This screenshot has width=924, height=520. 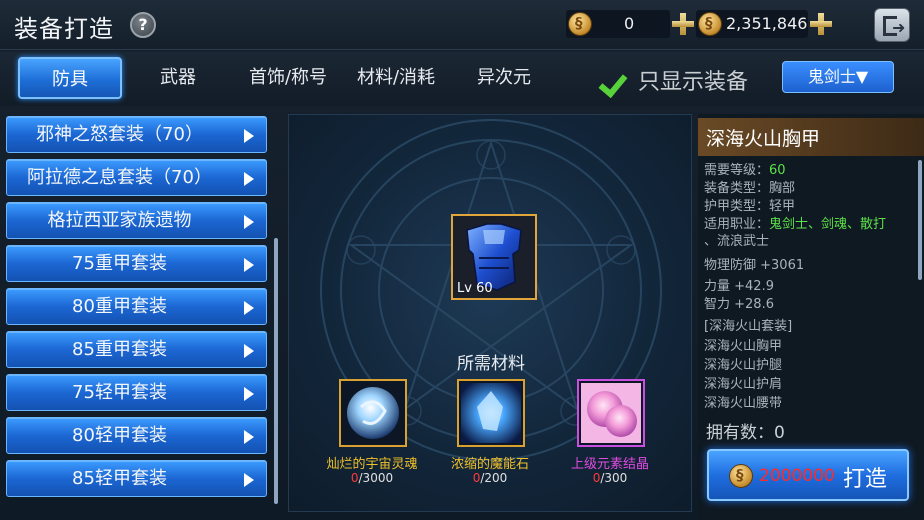 I want to click on currency-gold-value: 0, so click(x=629, y=23).